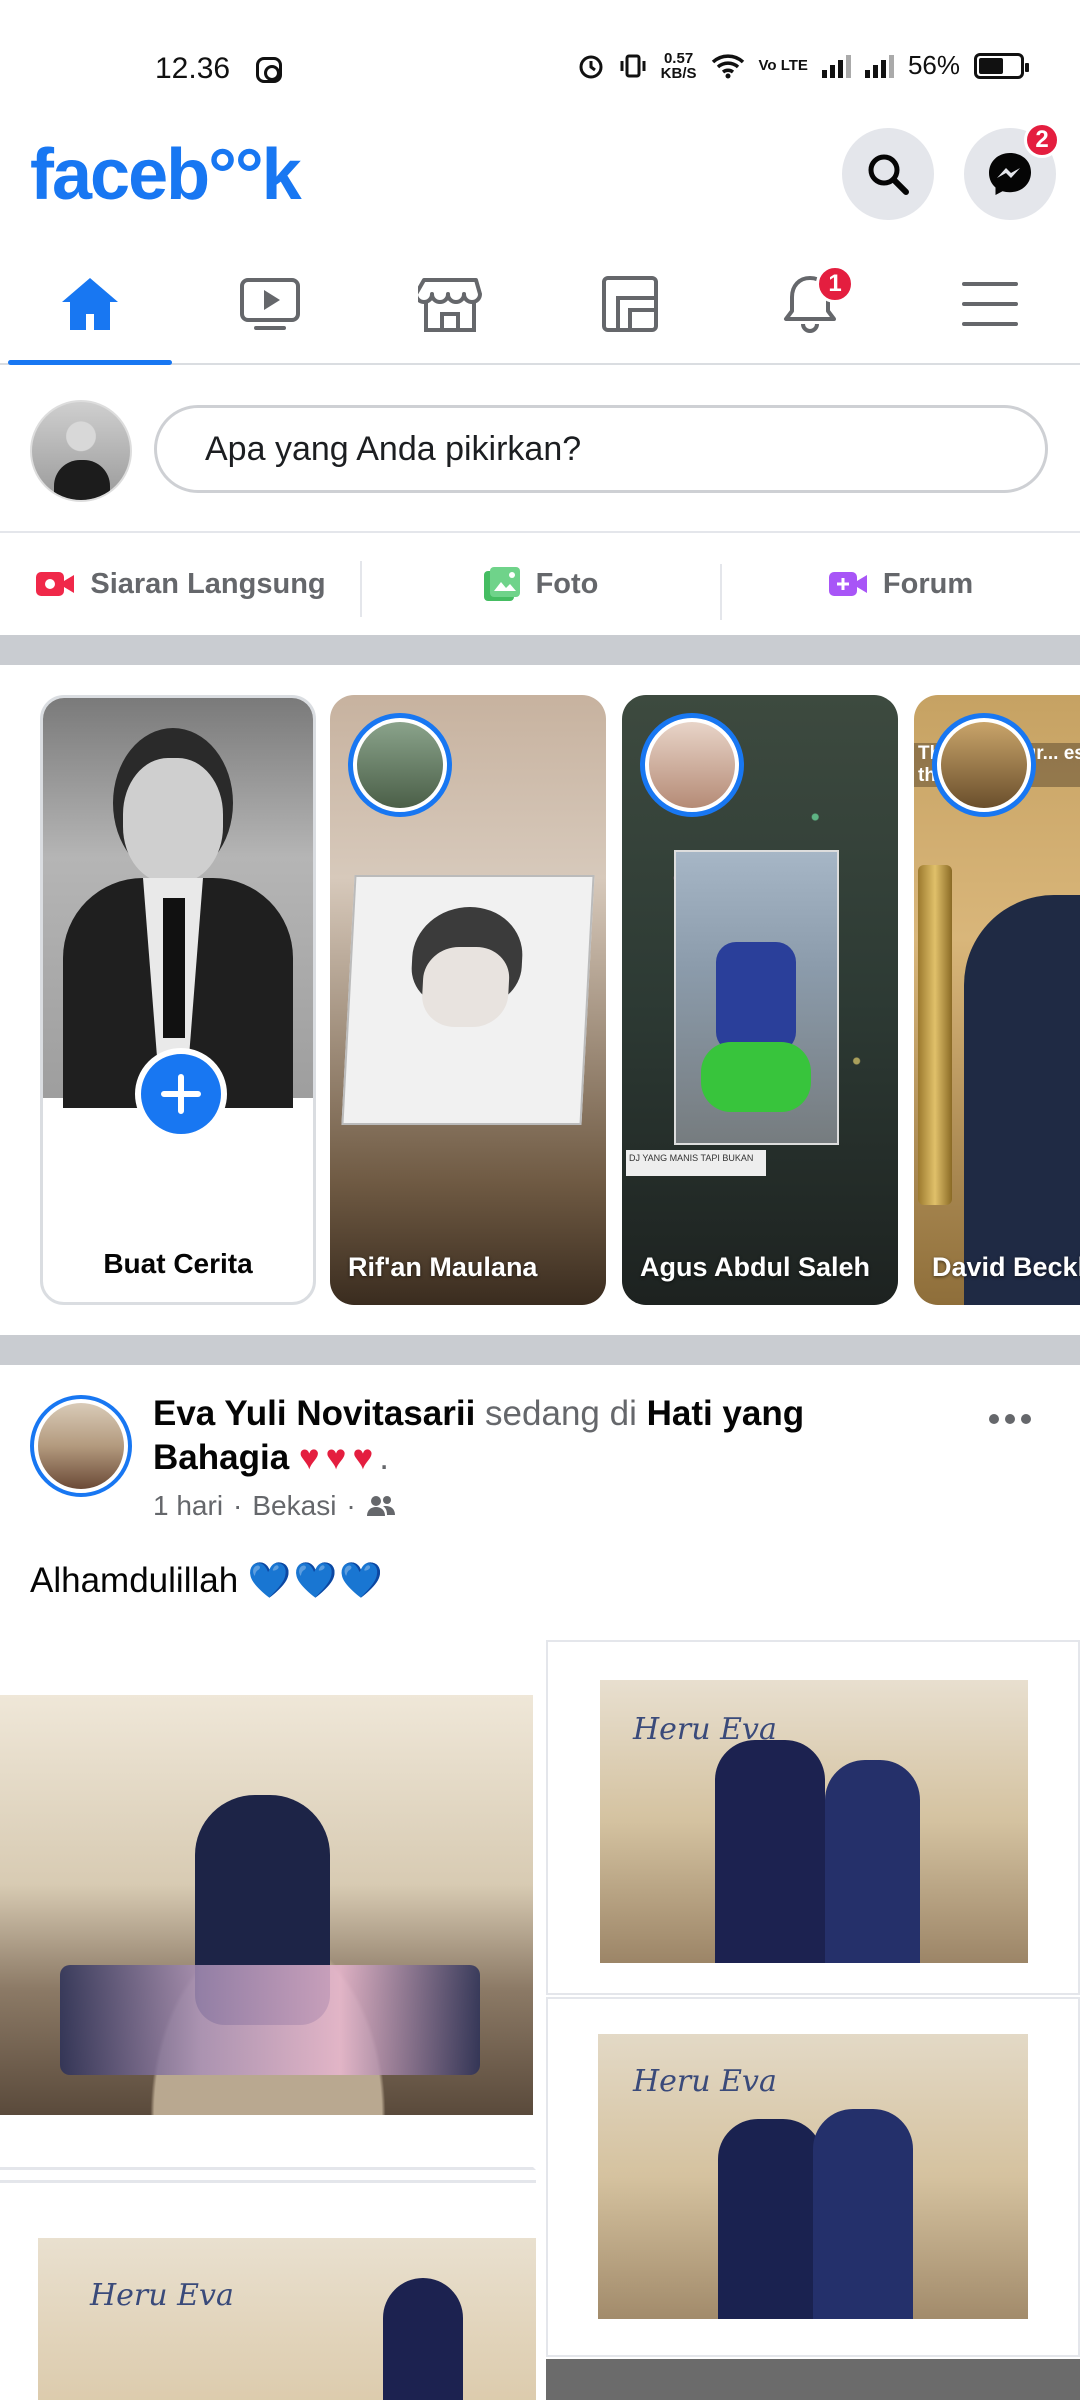  What do you see at coordinates (178, 1263) in the screenshot?
I see `create-story-label: Buat Cerita` at bounding box center [178, 1263].